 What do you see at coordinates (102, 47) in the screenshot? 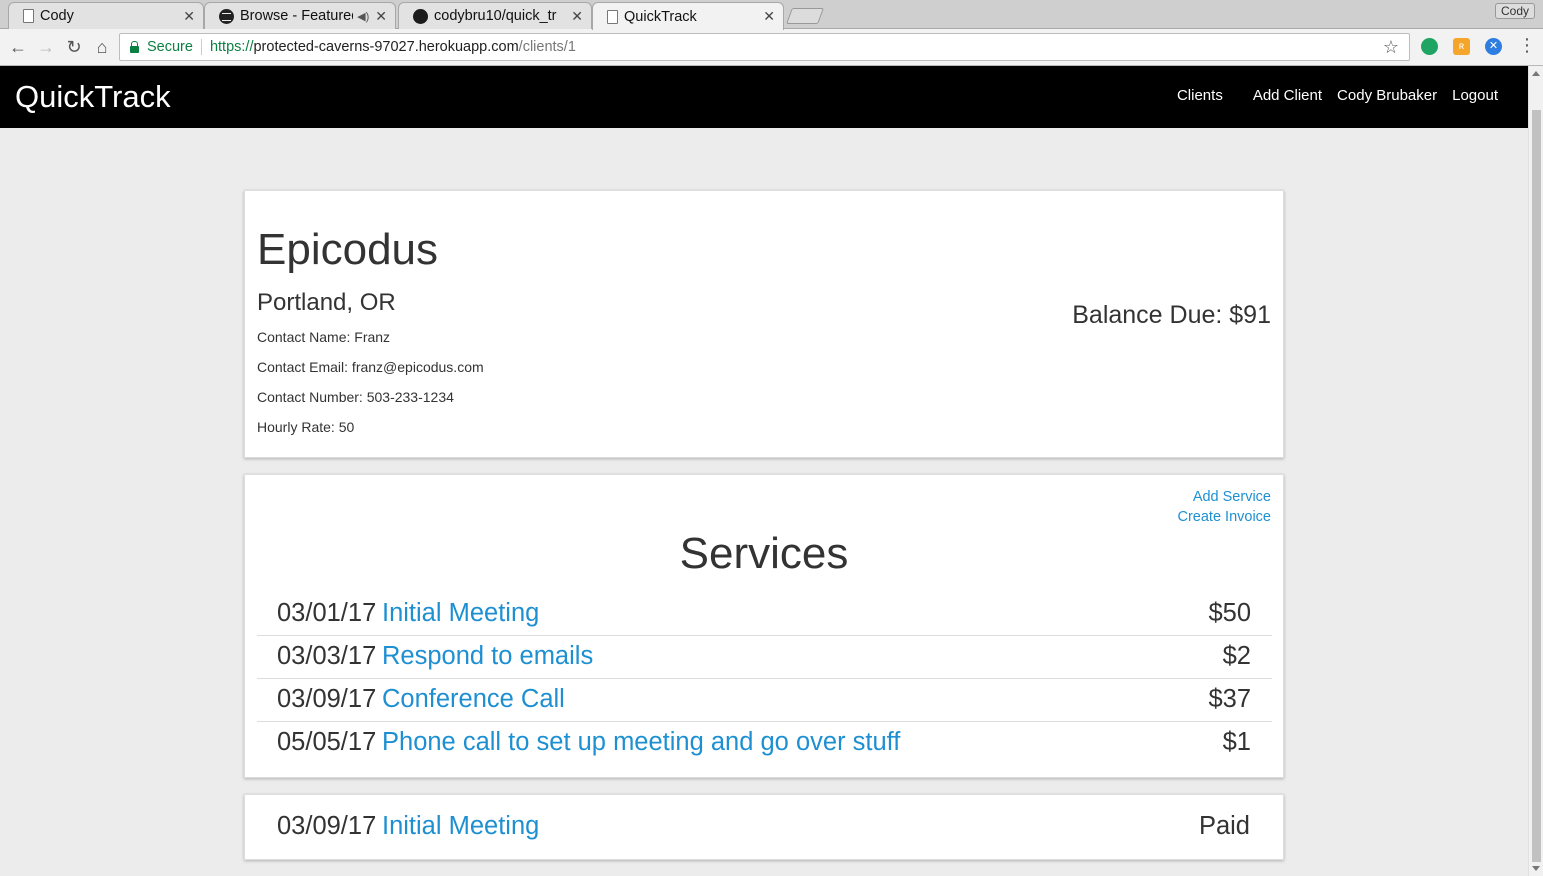
I see `home-icon: ⌂` at bounding box center [102, 47].